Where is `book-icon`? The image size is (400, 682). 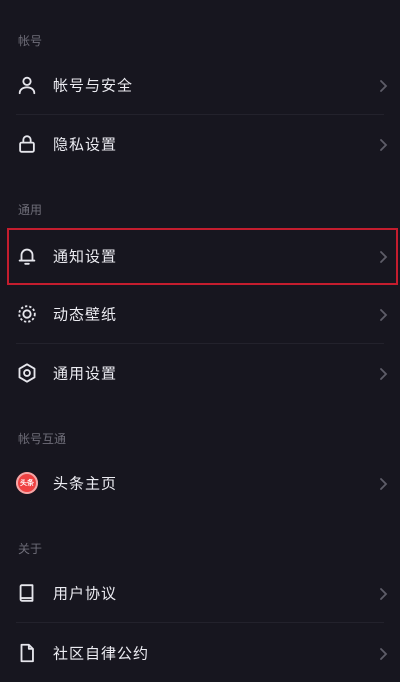
book-icon is located at coordinates (27, 593).